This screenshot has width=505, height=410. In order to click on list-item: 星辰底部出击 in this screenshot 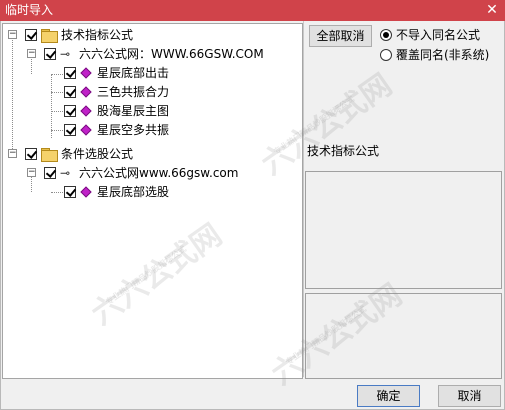, I will do `click(152, 73)`.